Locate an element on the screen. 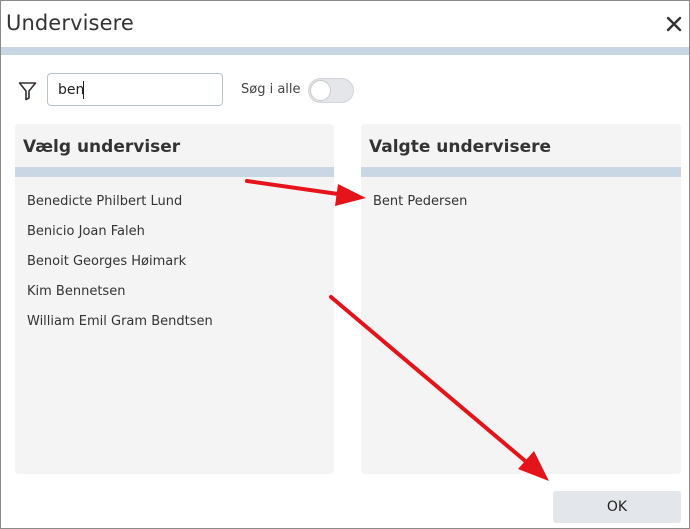  title-divider is located at coordinates (345, 51).